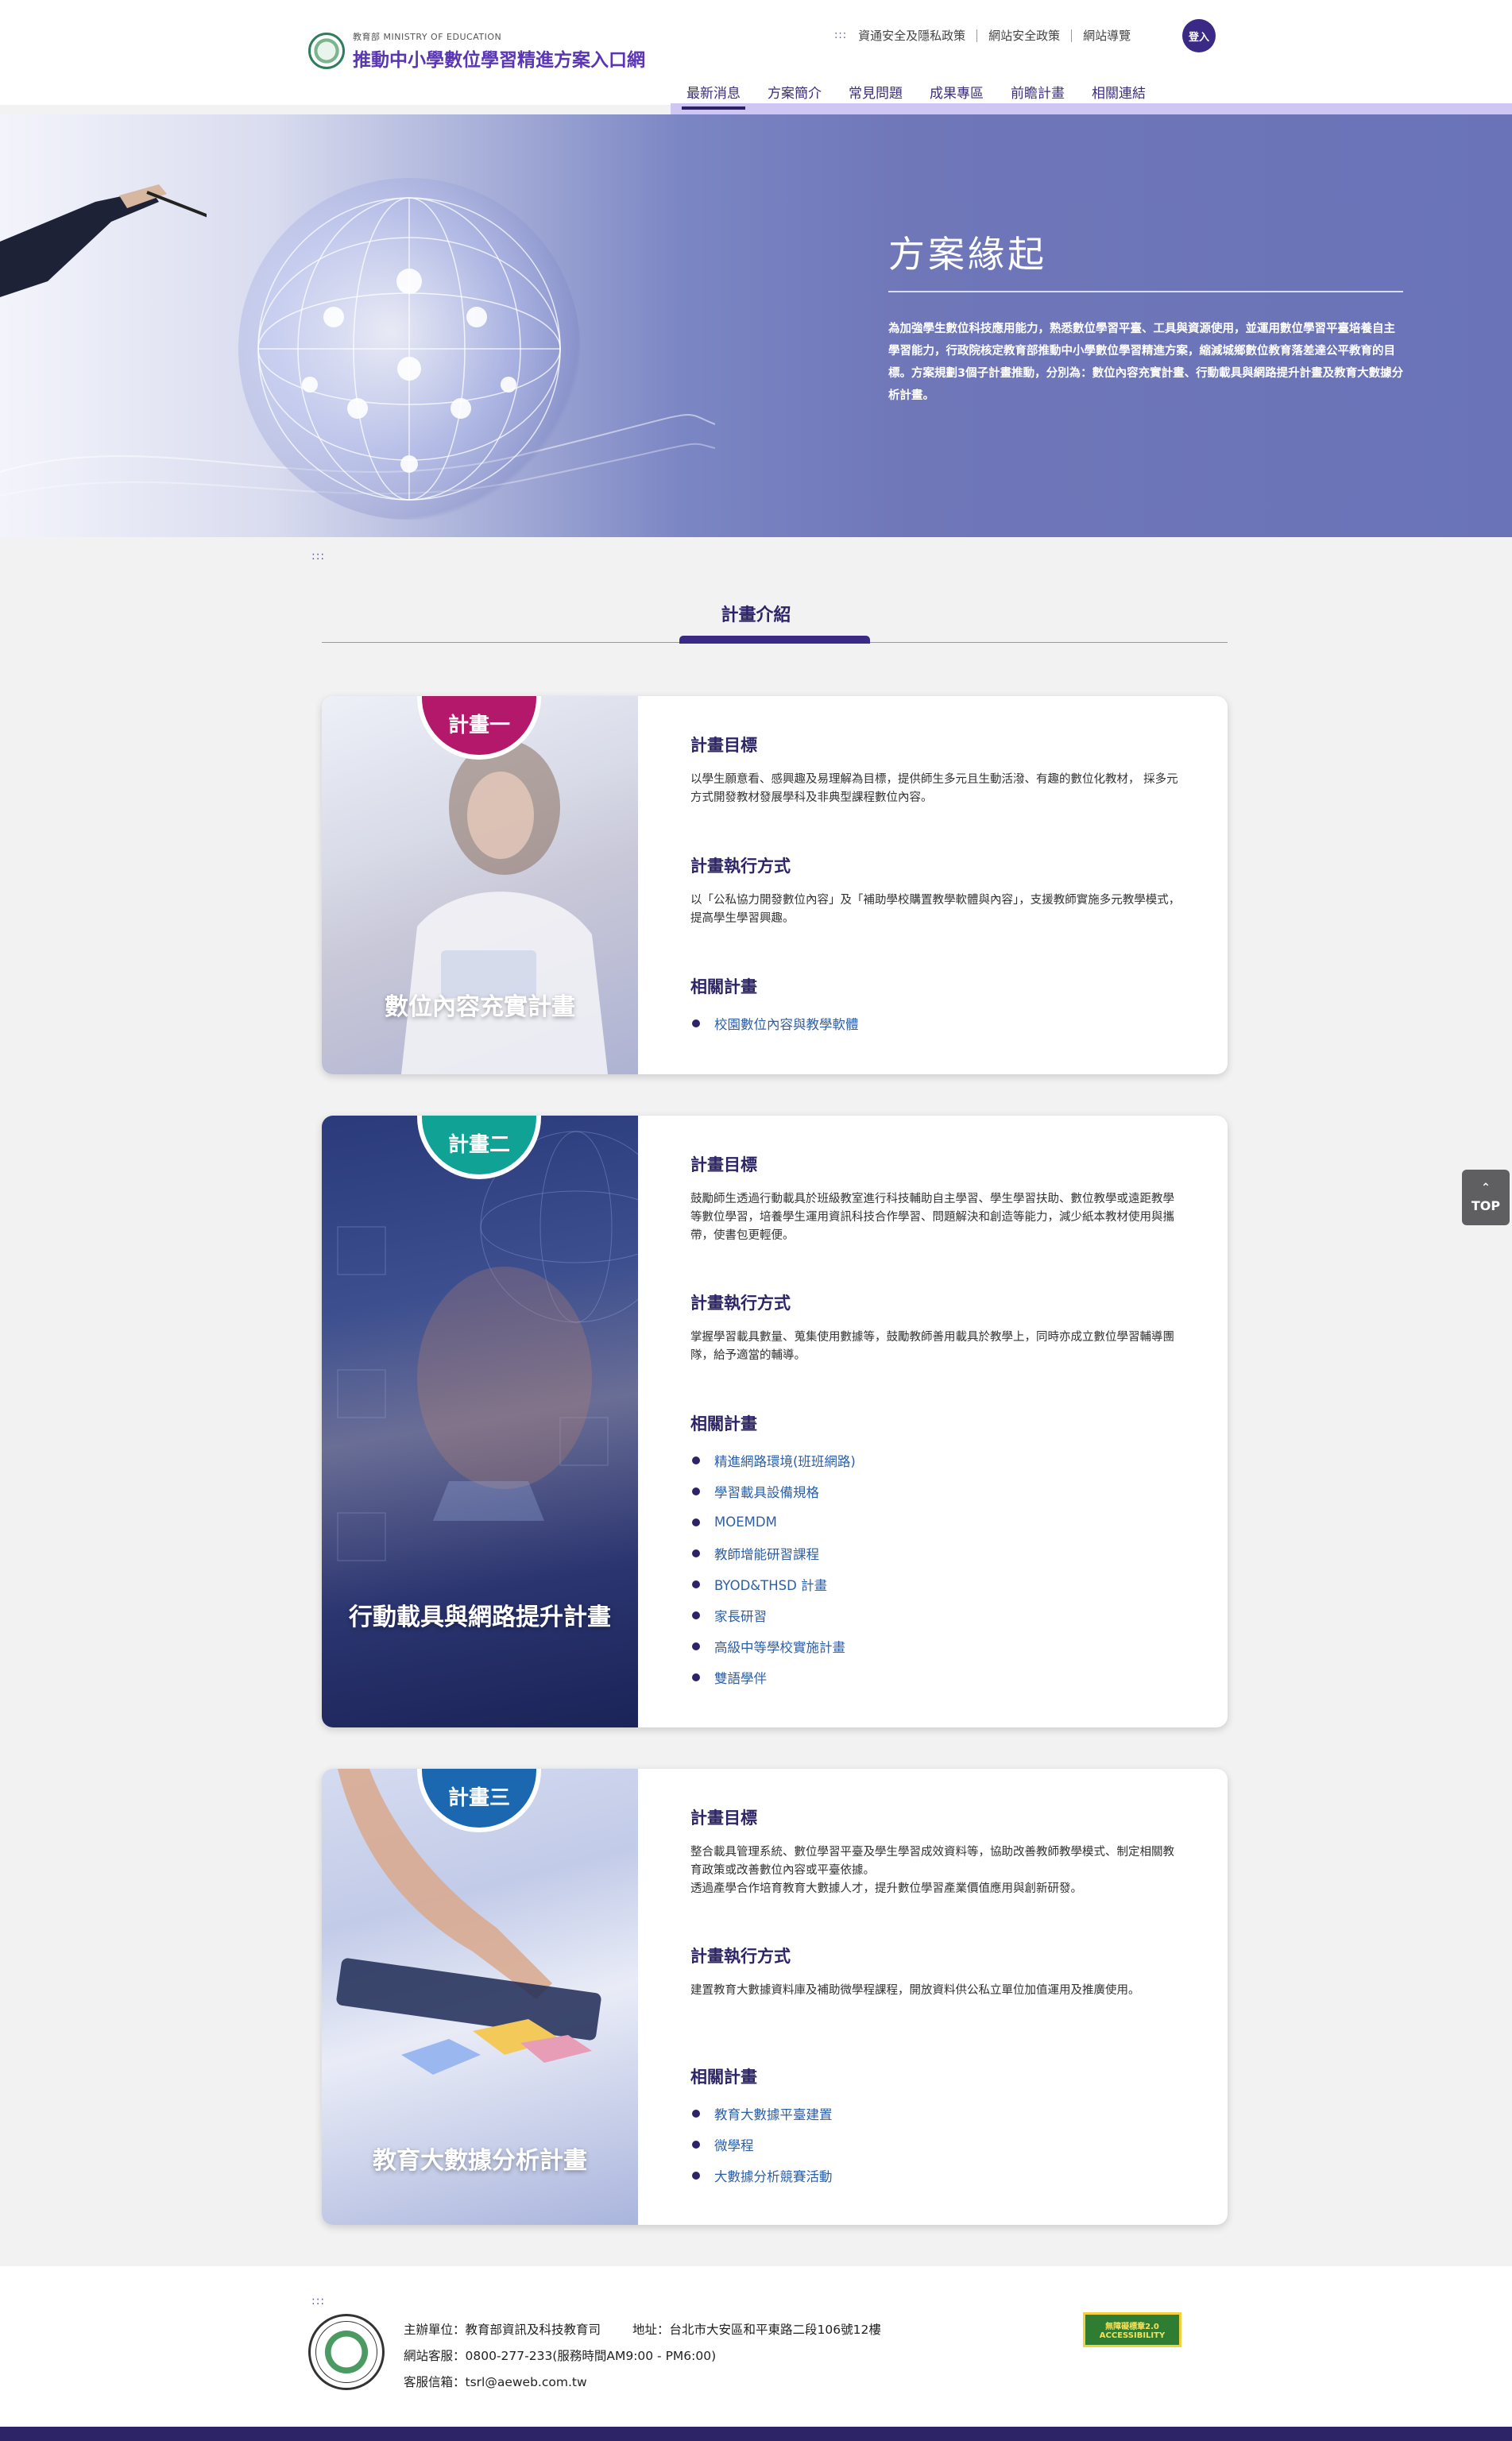 The height and width of the screenshot is (2441, 1512). I want to click on accesskey-dots: :::, so click(840, 35).